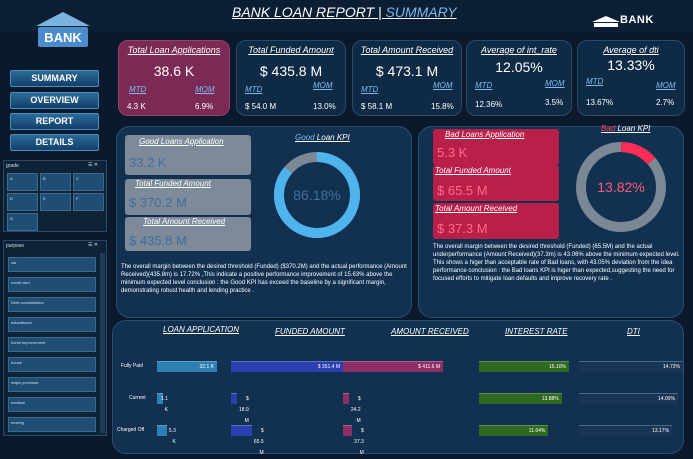 The height and width of the screenshot is (459, 693). Describe the element at coordinates (550, 399) in the screenshot. I see `int-bar-label: 13.88%` at that location.